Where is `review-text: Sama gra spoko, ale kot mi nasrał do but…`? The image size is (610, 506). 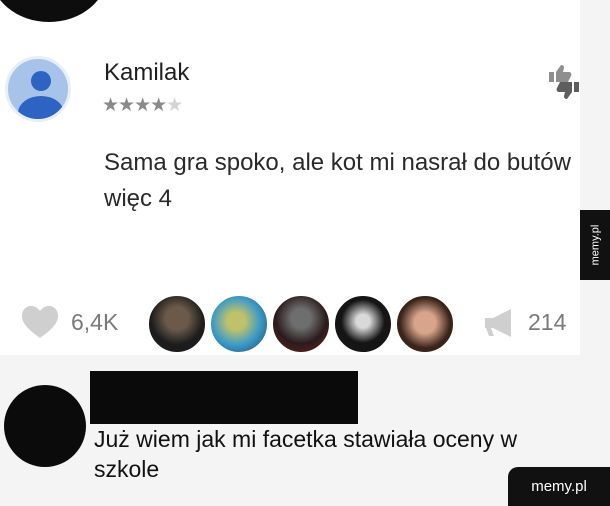 review-text: Sama gra spoko, ale kot mi nasrał do but… is located at coordinates (337, 180).